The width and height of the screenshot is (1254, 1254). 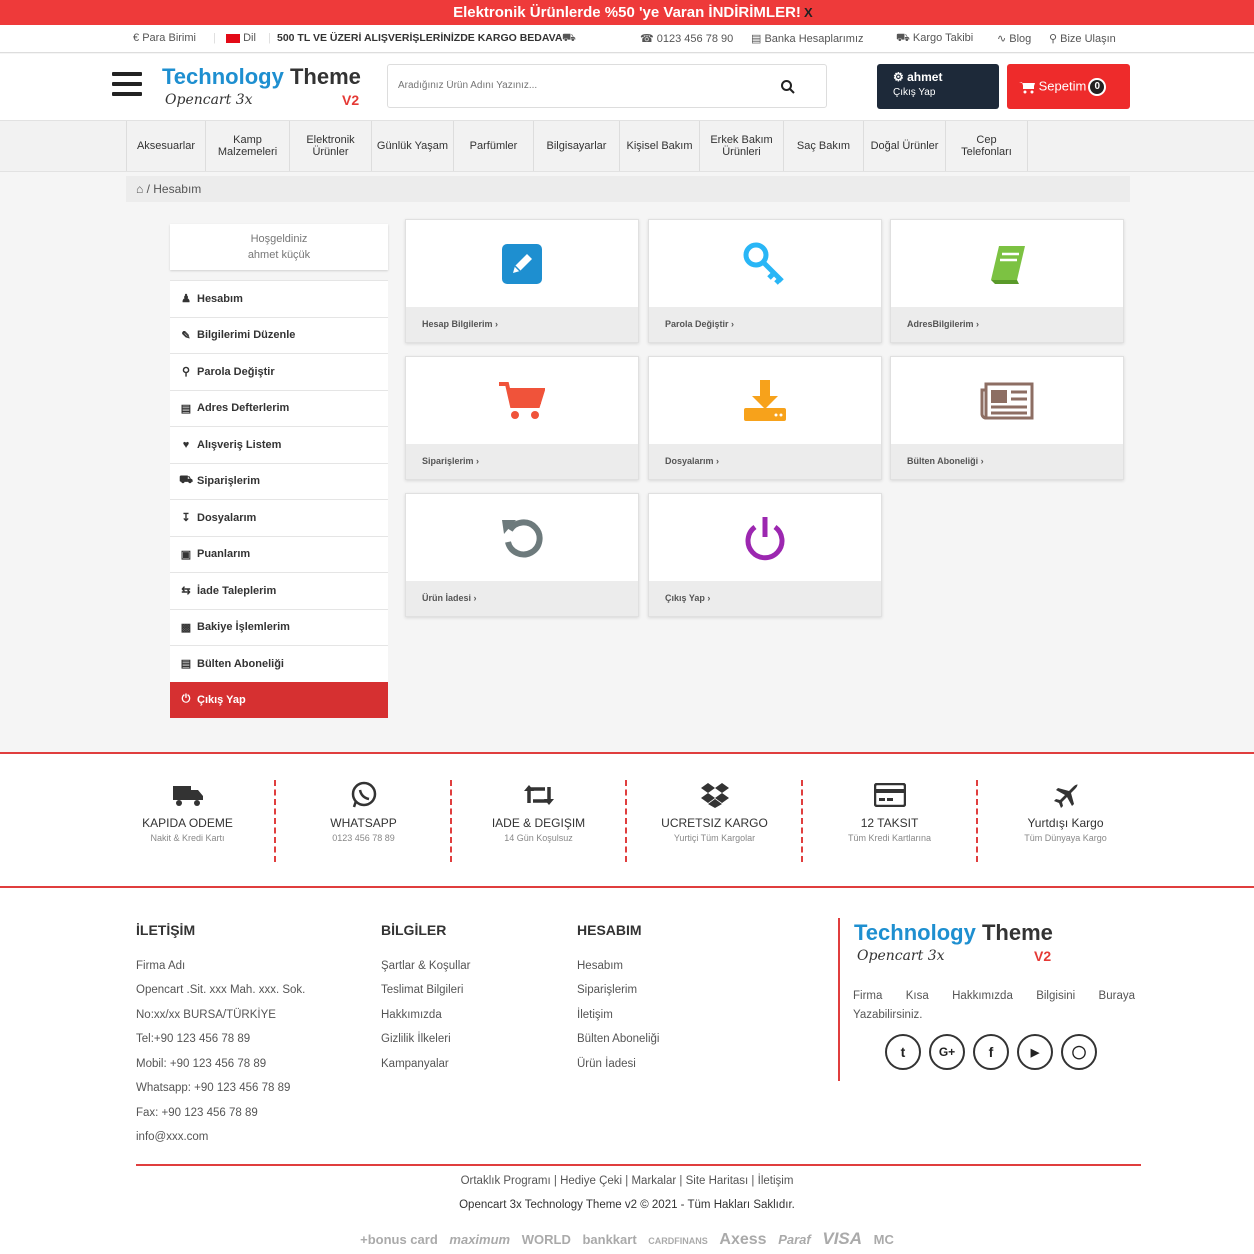 What do you see at coordinates (600, 966) in the screenshot?
I see `footer-link: Hesabım` at bounding box center [600, 966].